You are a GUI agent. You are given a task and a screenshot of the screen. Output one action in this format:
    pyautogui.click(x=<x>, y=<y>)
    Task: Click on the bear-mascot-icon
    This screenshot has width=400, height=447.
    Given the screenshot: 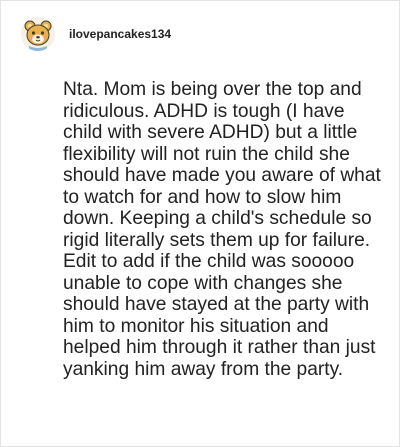 What is the action you would take?
    pyautogui.click(x=38, y=34)
    